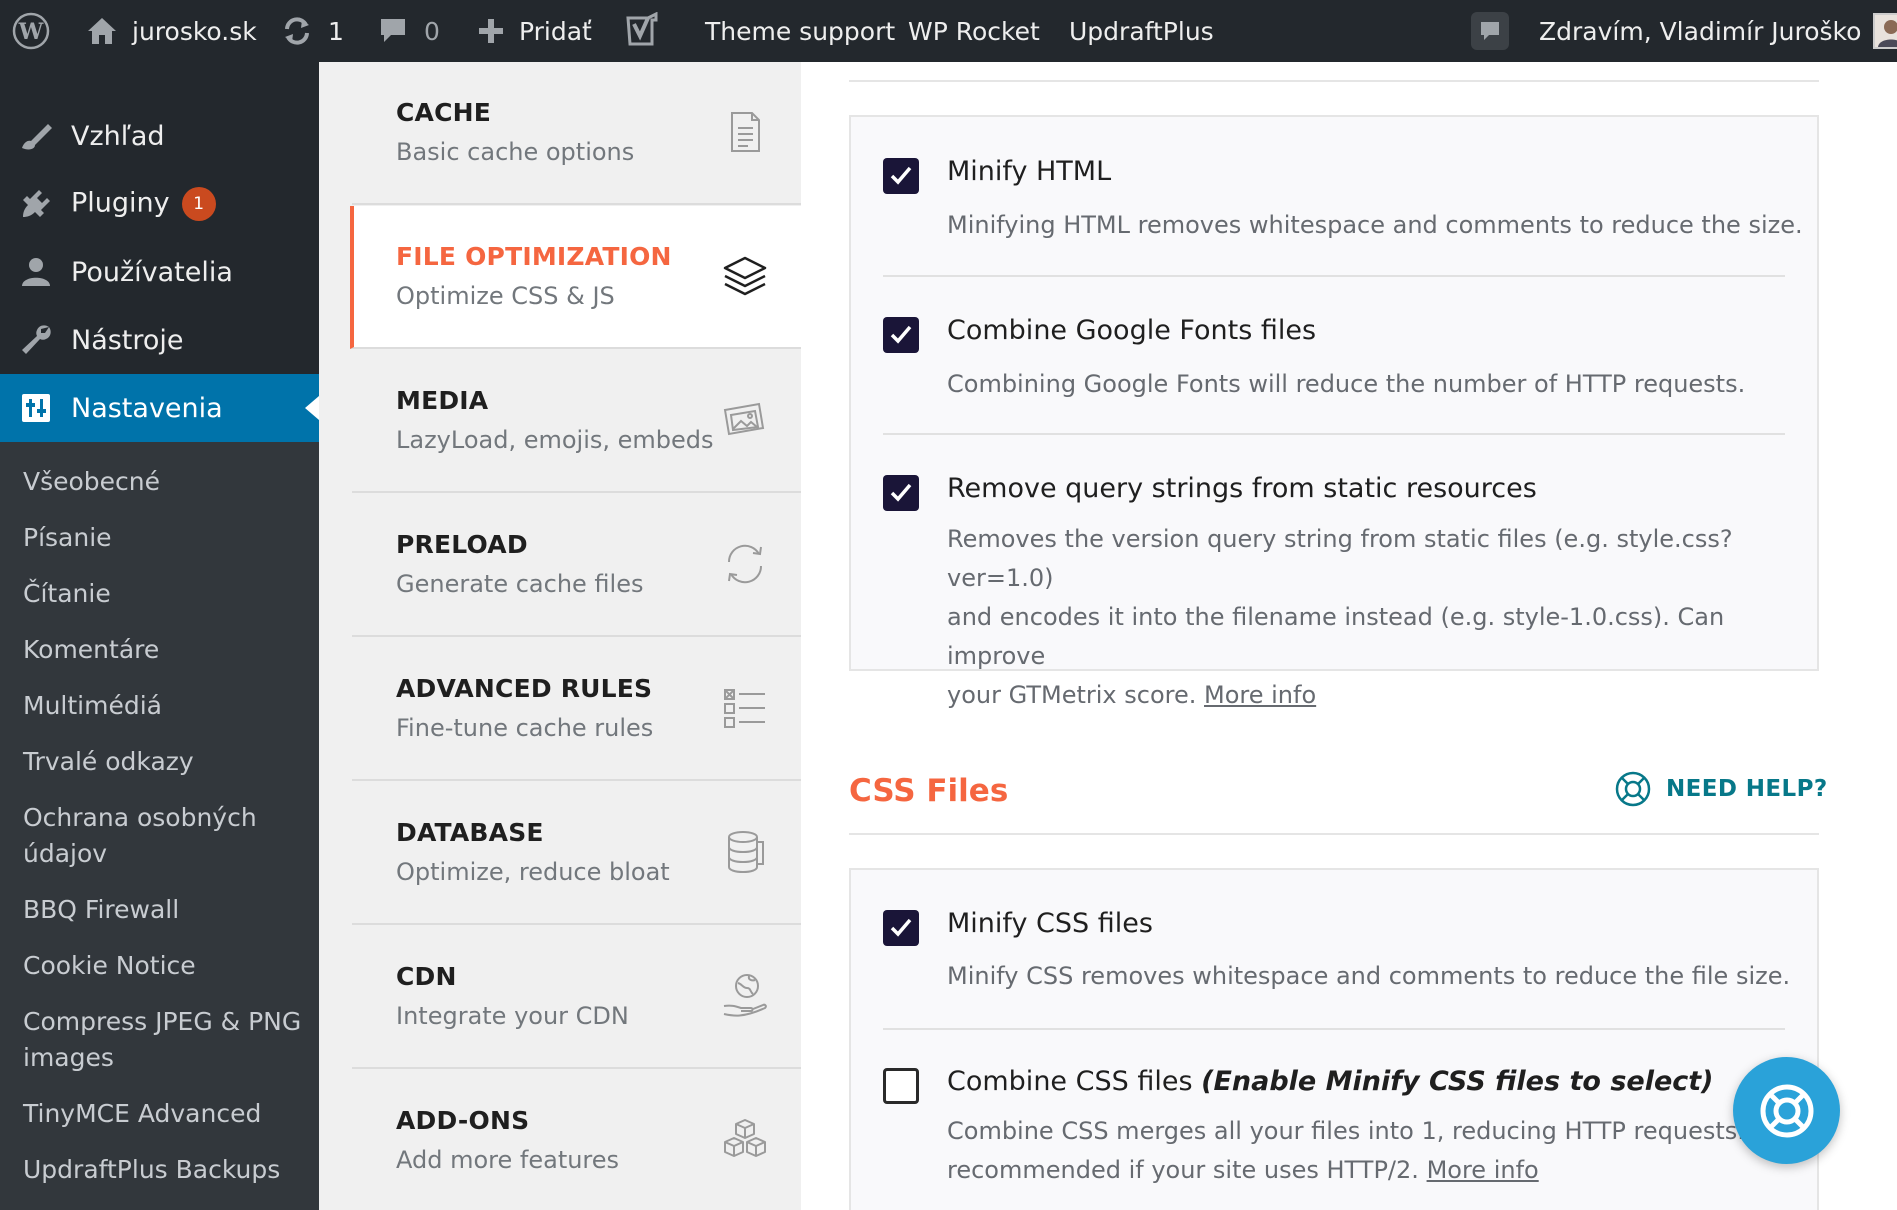 Image resolution: width=1897 pixels, height=1210 pixels. What do you see at coordinates (533, 872) in the screenshot?
I see `nav-subtitle: Optimize, reduce bloat` at bounding box center [533, 872].